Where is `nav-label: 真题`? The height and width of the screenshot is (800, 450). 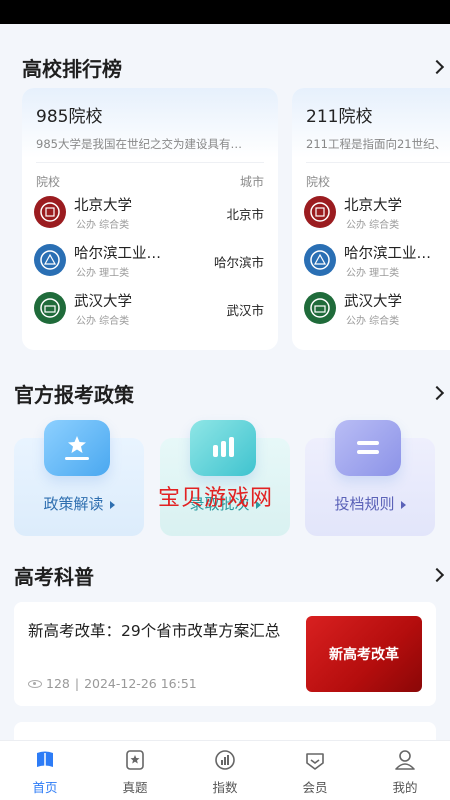 nav-label: 真题 is located at coordinates (135, 787).